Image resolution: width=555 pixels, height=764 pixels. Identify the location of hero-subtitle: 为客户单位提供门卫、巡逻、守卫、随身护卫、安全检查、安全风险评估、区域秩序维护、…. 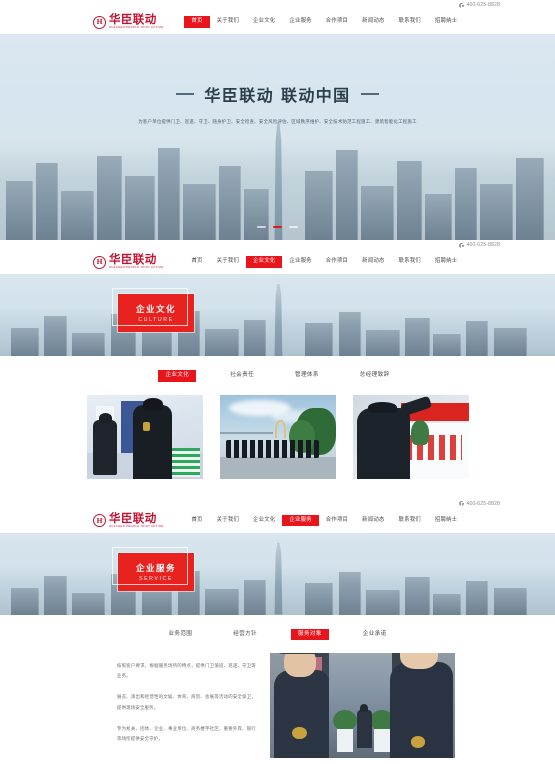
(277, 121).